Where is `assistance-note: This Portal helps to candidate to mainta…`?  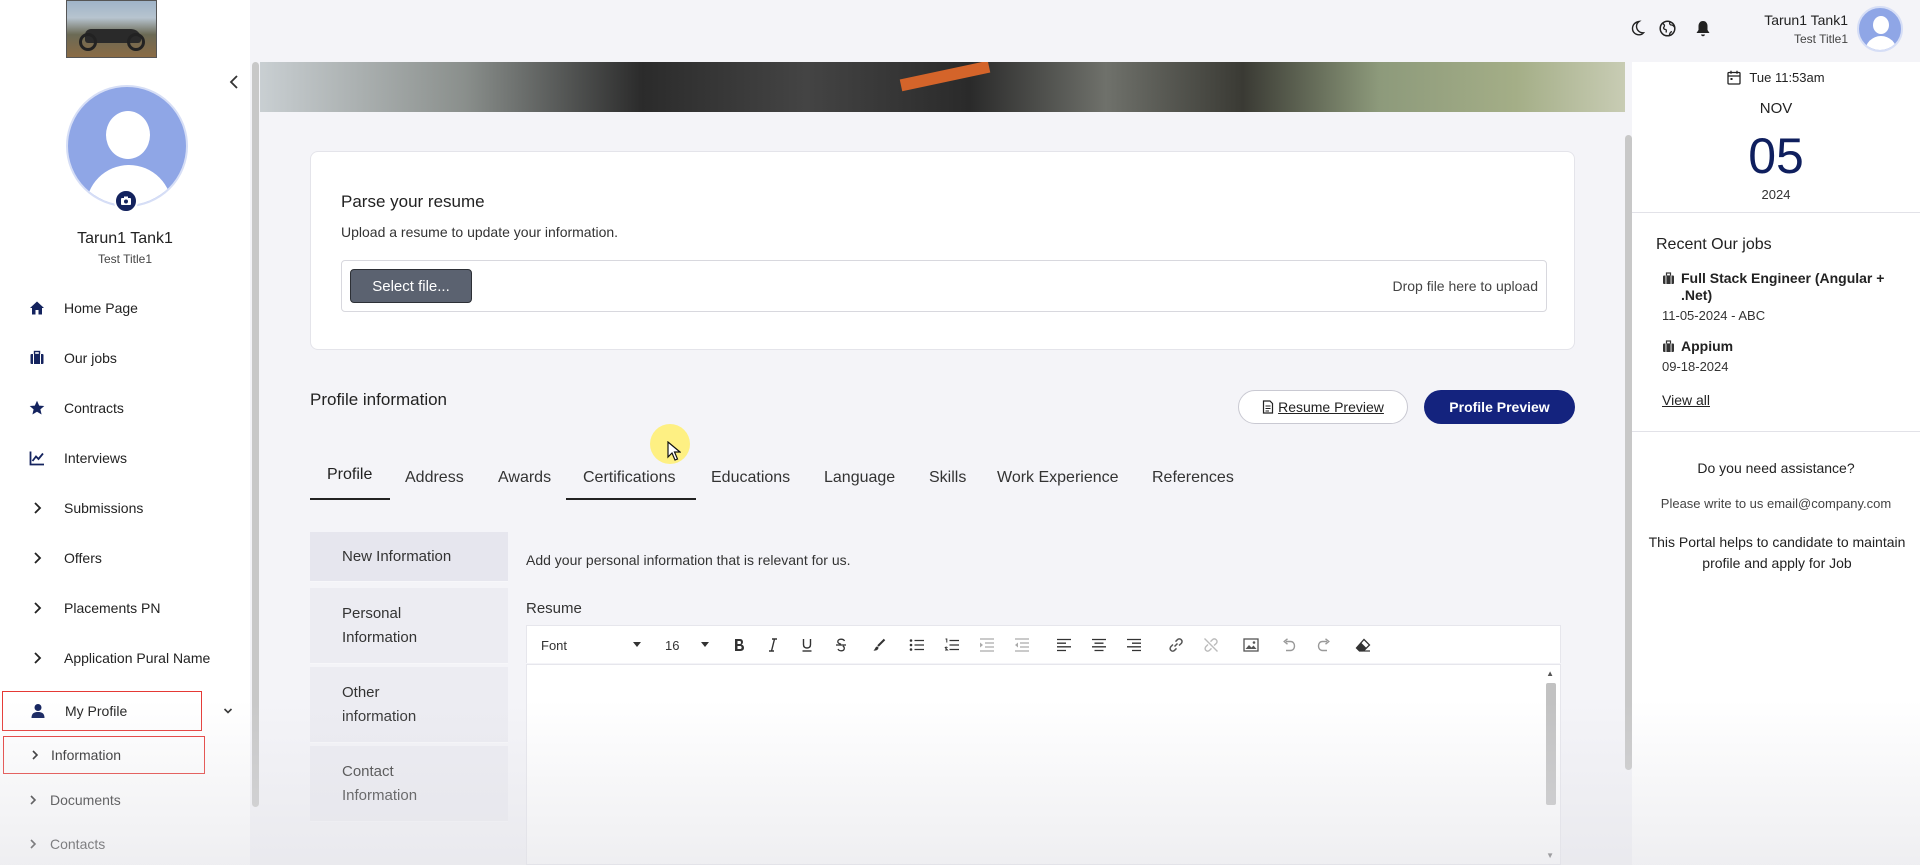
assistance-note: This Portal helps to candidate to mainta… is located at coordinates (1777, 552).